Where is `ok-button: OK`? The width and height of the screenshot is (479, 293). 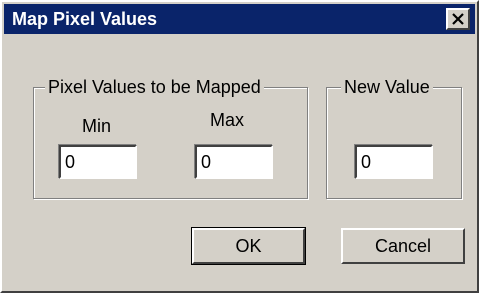 ok-button: OK is located at coordinates (248, 246).